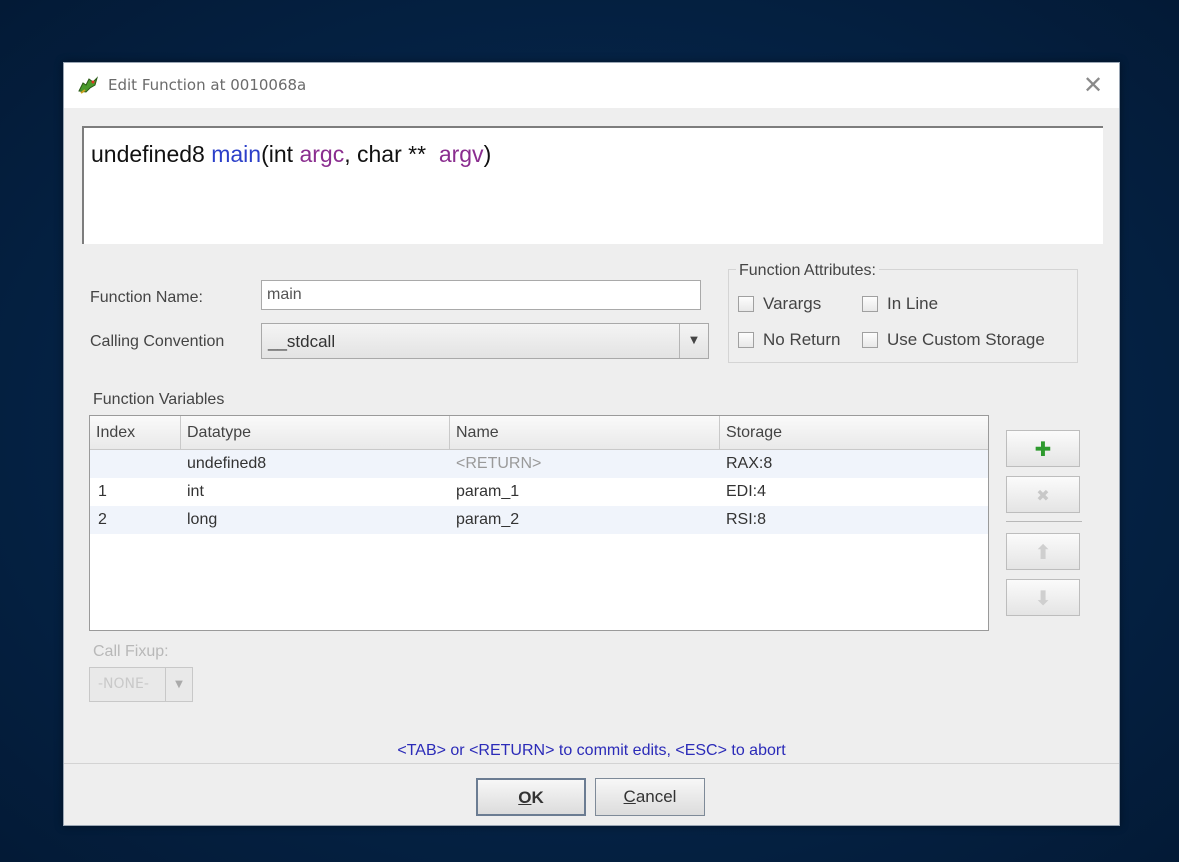 The height and width of the screenshot is (862, 1179). Describe the element at coordinates (870, 304) in the screenshot. I see `in-line-checkbox` at that location.